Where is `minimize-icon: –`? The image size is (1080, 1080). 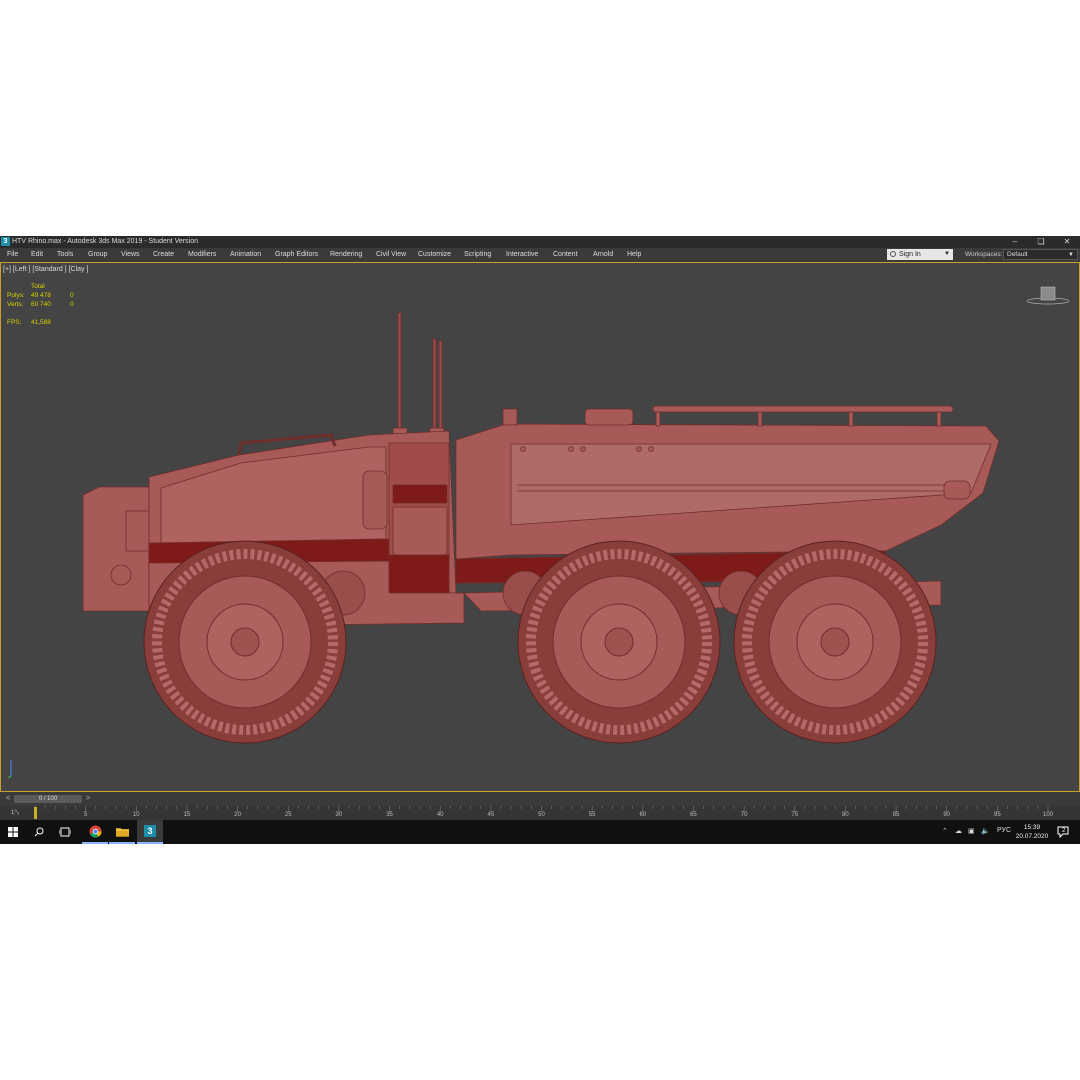 minimize-icon: – is located at coordinates (1015, 242).